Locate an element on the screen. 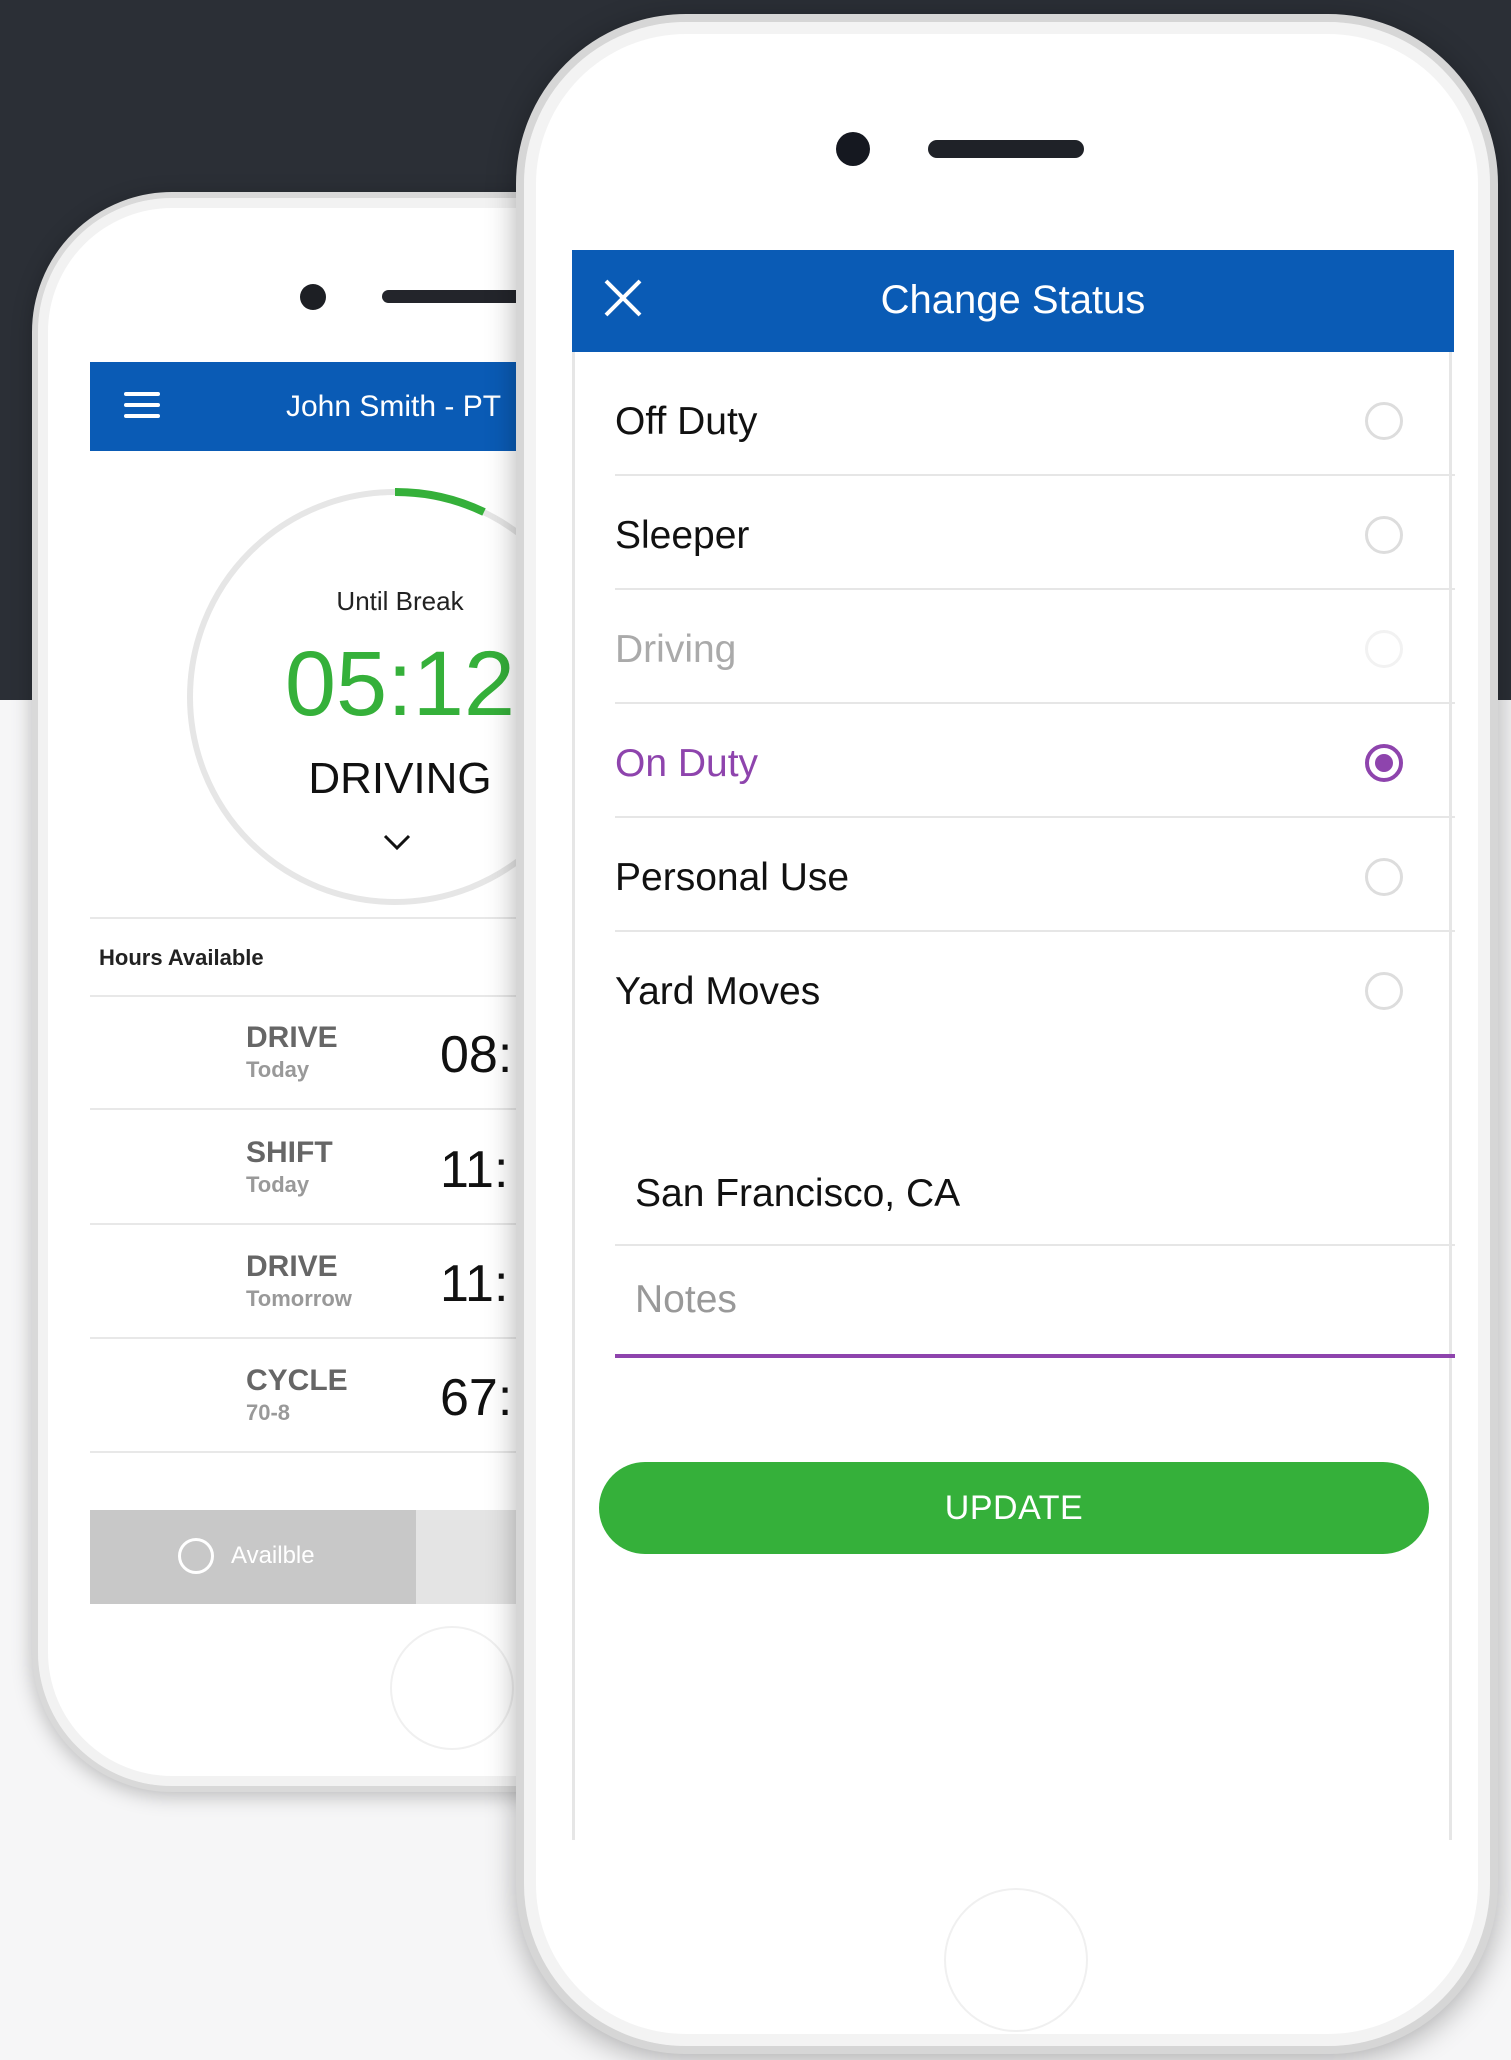 Image resolution: width=1511 pixels, height=2060 pixels. available-button-label: Availble is located at coordinates (273, 1555).